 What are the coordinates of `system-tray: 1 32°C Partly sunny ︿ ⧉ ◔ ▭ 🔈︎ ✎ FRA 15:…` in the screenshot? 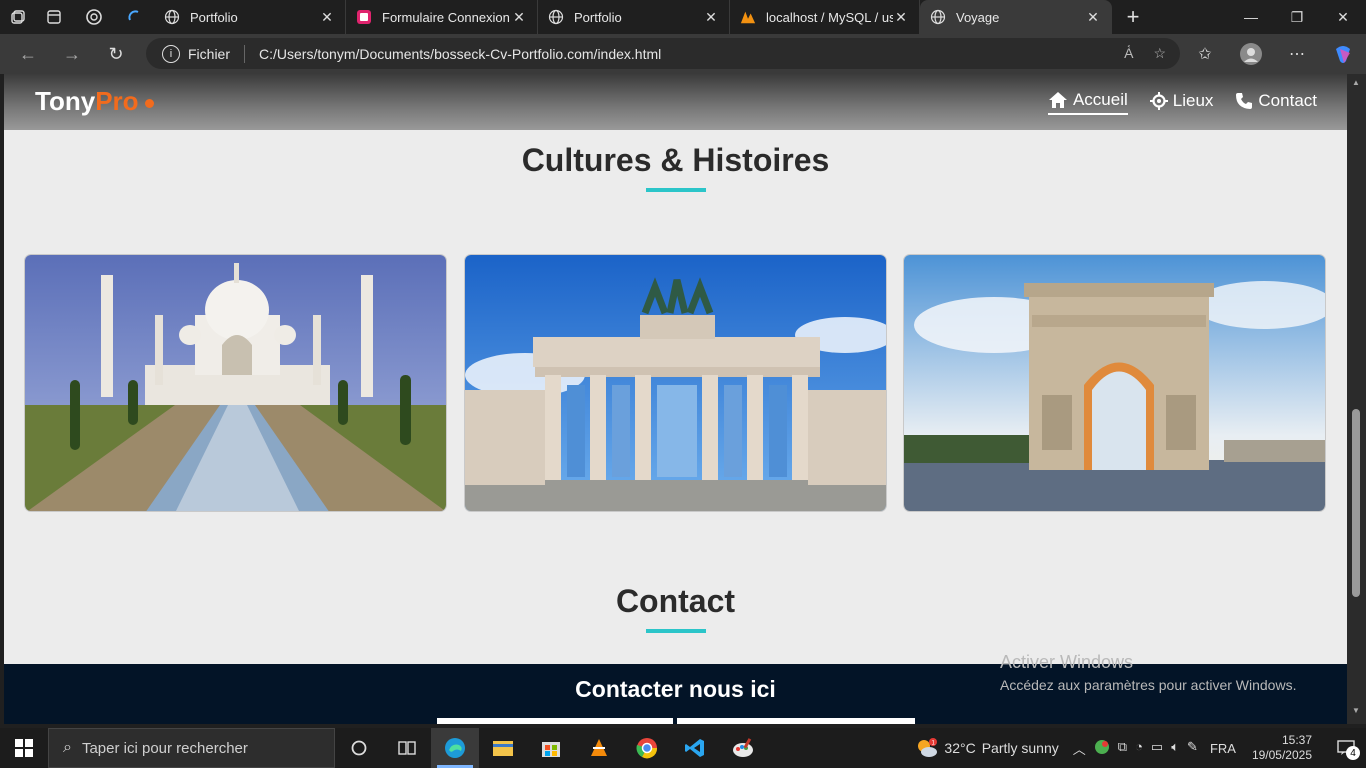 It's located at (1141, 748).